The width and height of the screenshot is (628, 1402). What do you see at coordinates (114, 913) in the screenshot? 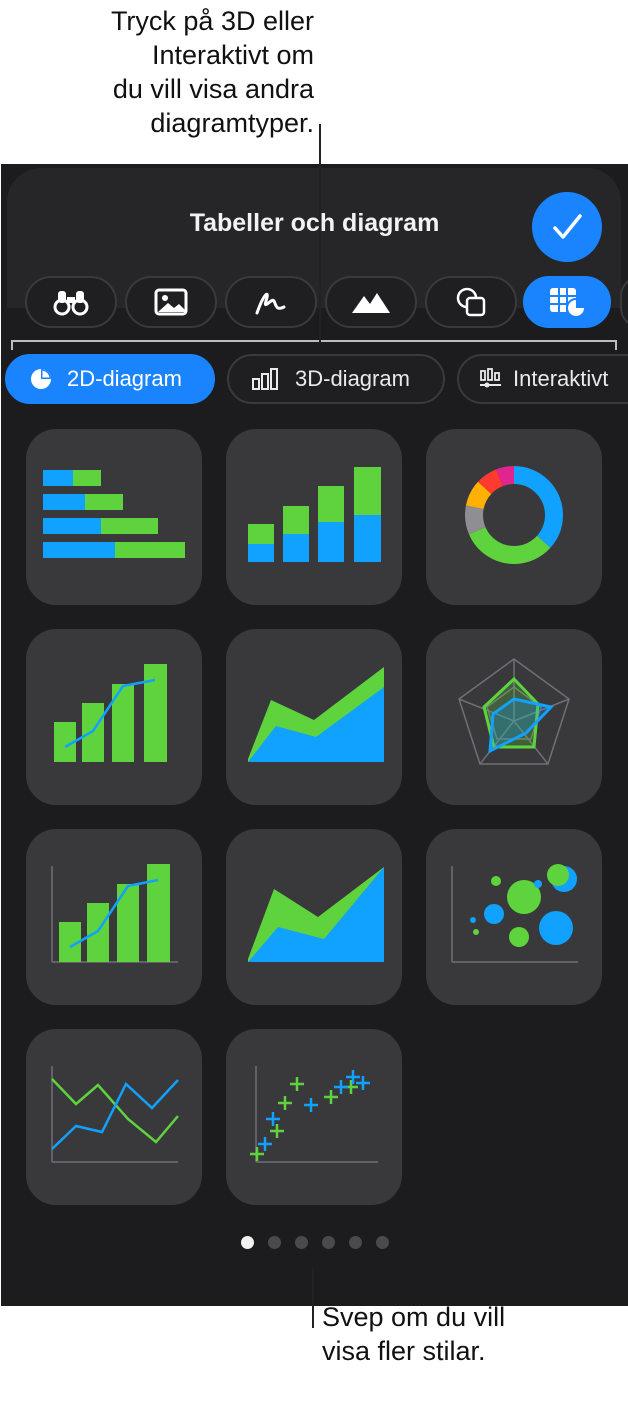
I see `bar-line-axes-icon` at bounding box center [114, 913].